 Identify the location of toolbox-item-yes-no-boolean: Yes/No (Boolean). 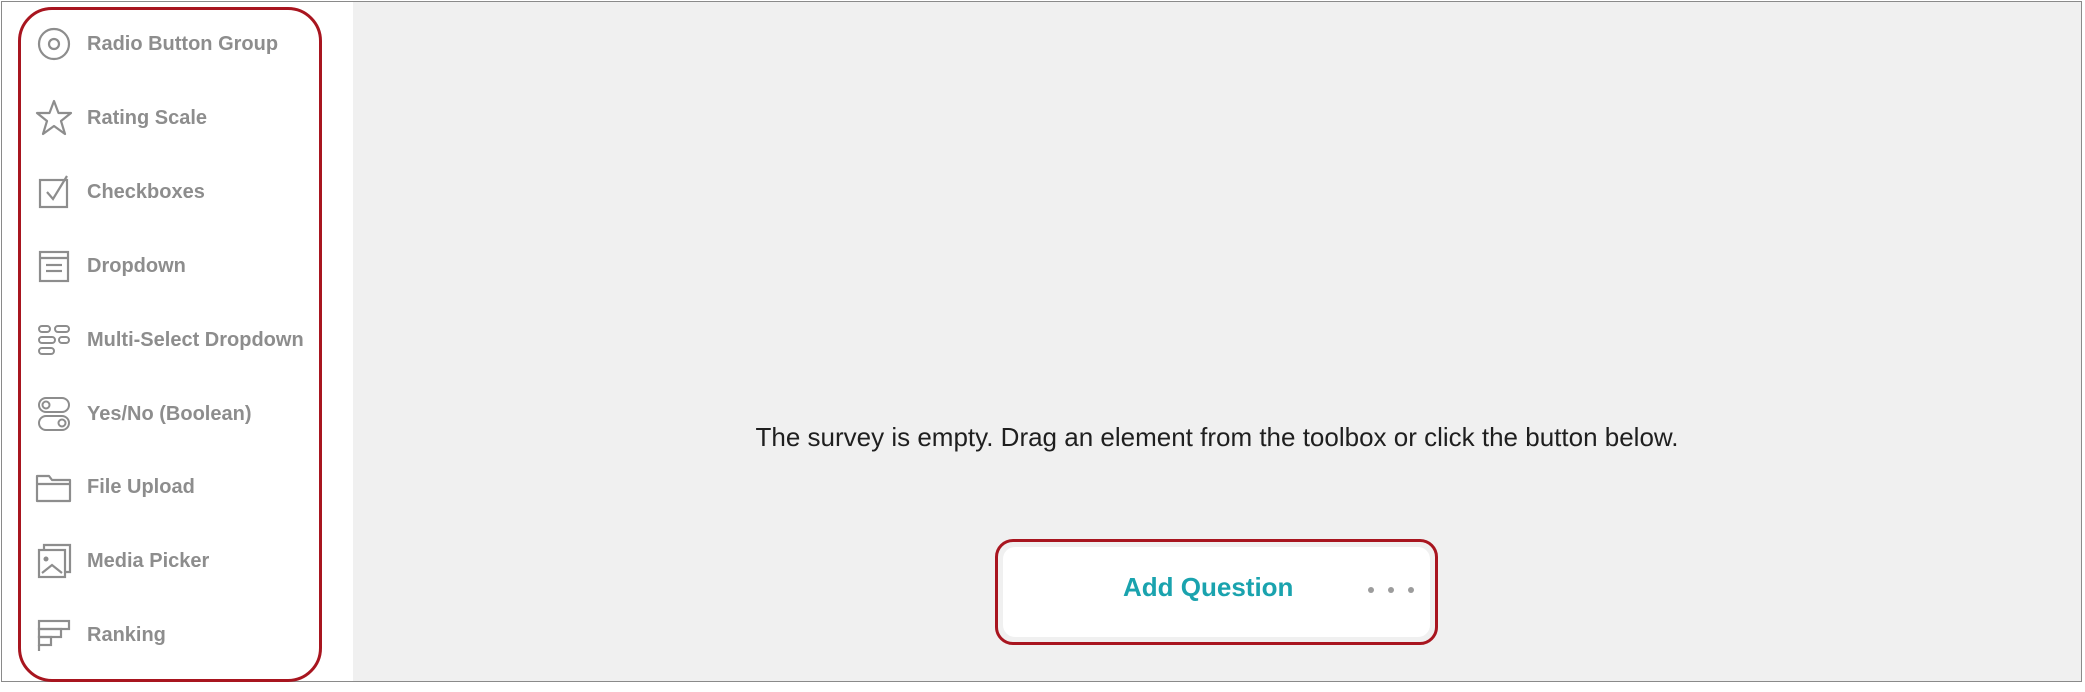
(177, 414).